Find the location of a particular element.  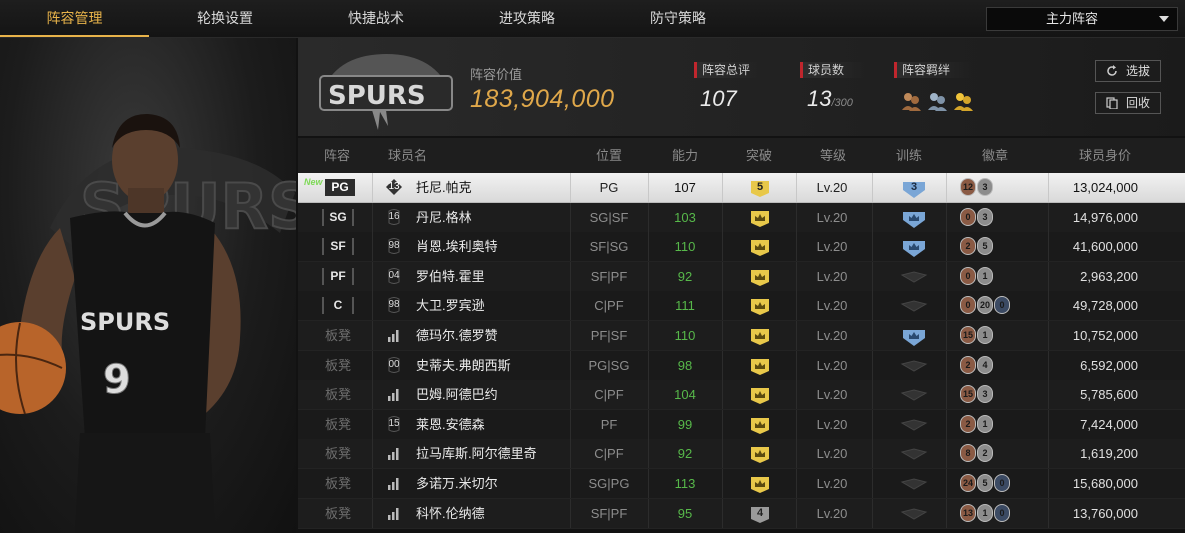

player-position: SF|PF is located at coordinates (609, 513).